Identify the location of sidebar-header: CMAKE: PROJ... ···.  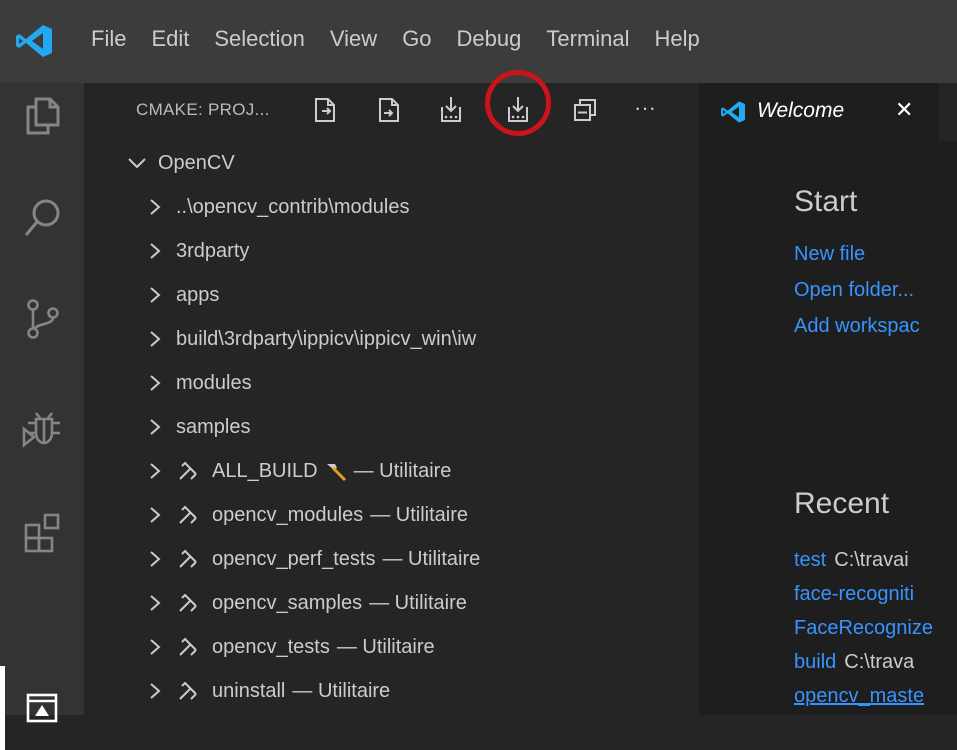
(391, 105).